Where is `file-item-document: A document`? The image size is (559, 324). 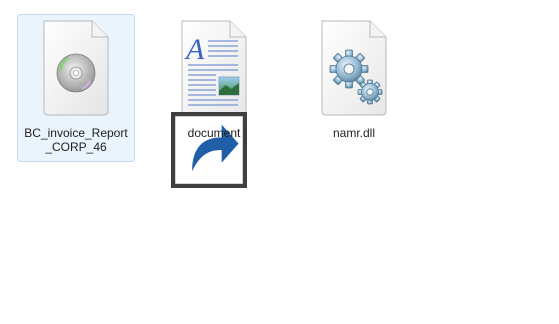
file-item-document: A document is located at coordinates (214, 101).